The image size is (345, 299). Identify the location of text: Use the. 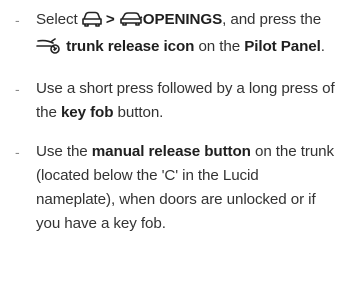
(64, 151).